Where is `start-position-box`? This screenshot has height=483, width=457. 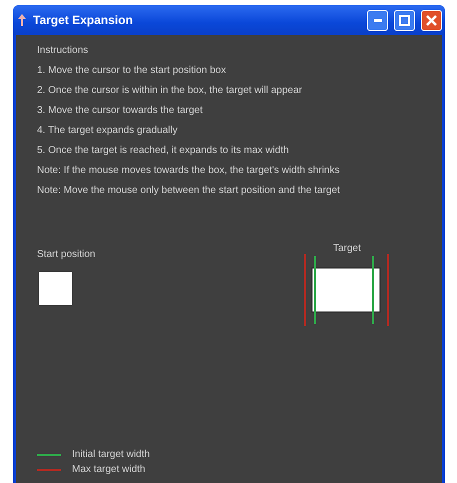
start-position-box is located at coordinates (55, 288).